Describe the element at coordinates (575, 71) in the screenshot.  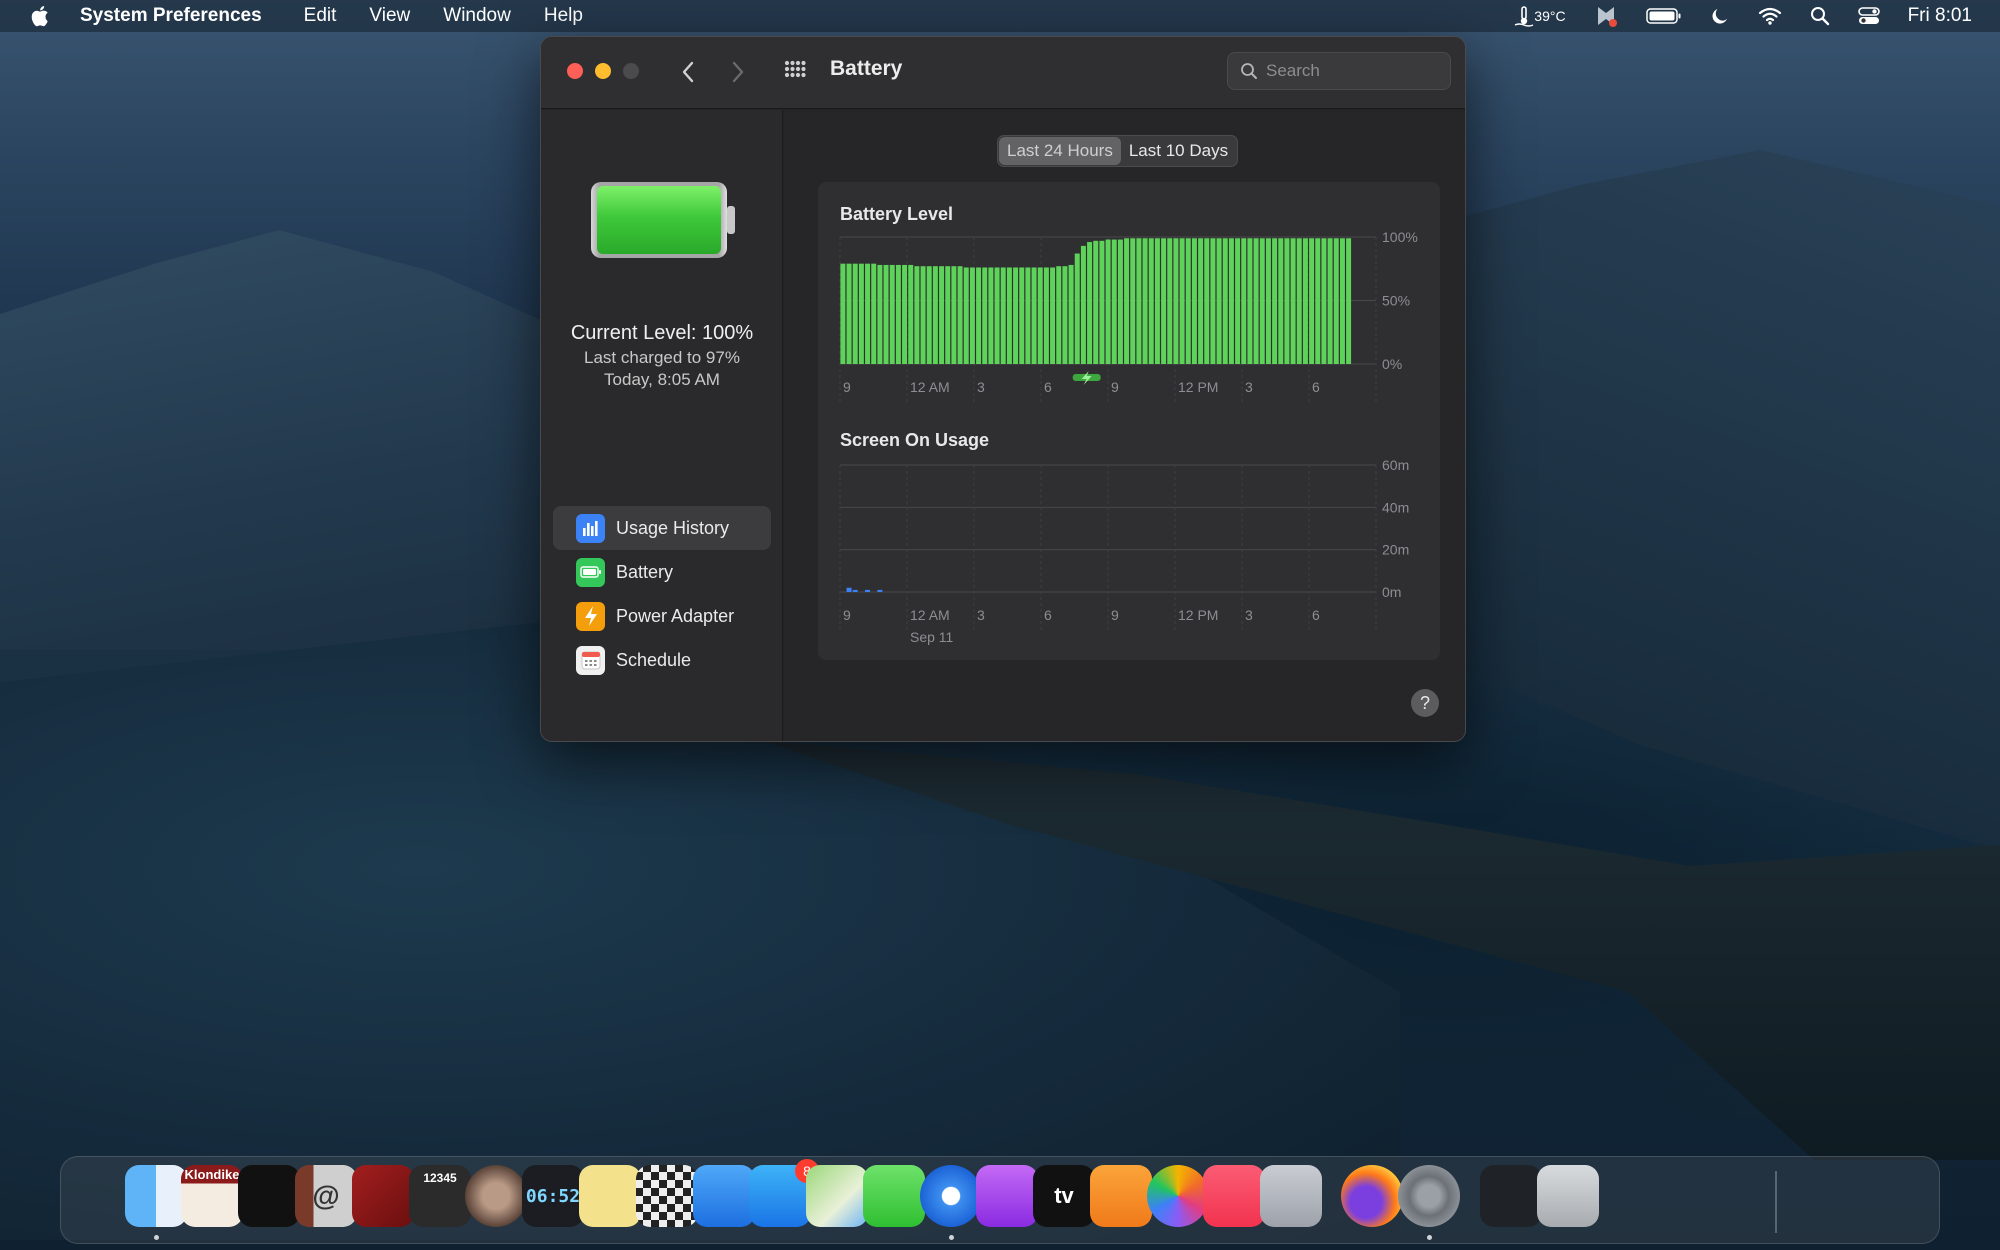
I see `close-button` at that location.